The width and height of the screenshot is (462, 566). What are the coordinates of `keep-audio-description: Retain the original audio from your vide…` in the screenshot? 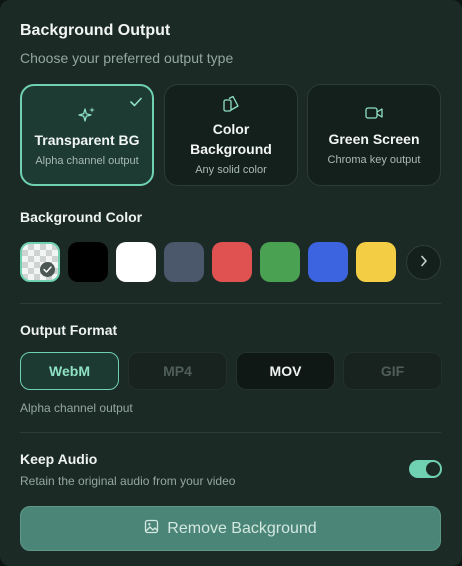 It's located at (128, 481).